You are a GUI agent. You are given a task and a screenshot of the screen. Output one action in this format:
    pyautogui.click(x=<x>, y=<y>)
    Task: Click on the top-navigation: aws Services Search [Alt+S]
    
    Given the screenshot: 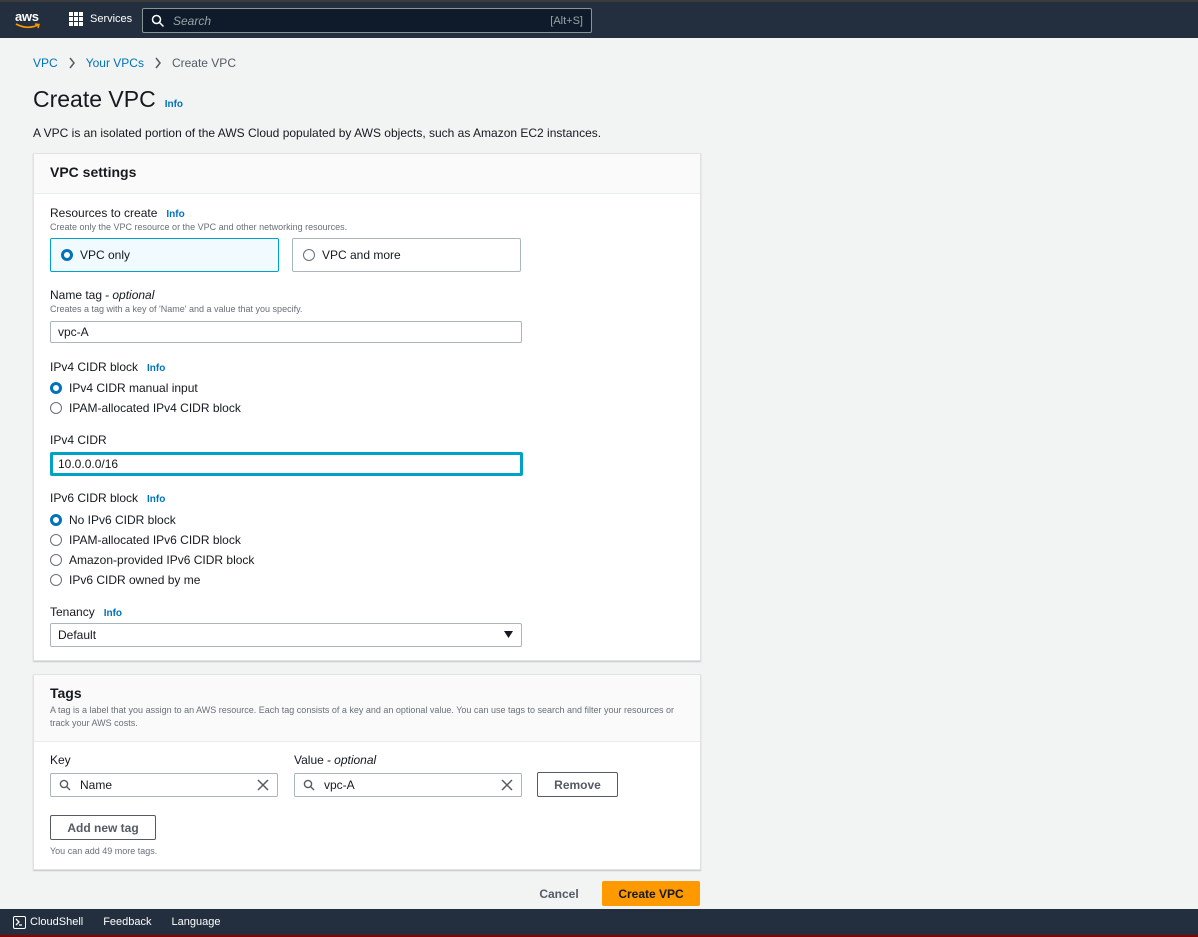 What is the action you would take?
    pyautogui.click(x=599, y=19)
    